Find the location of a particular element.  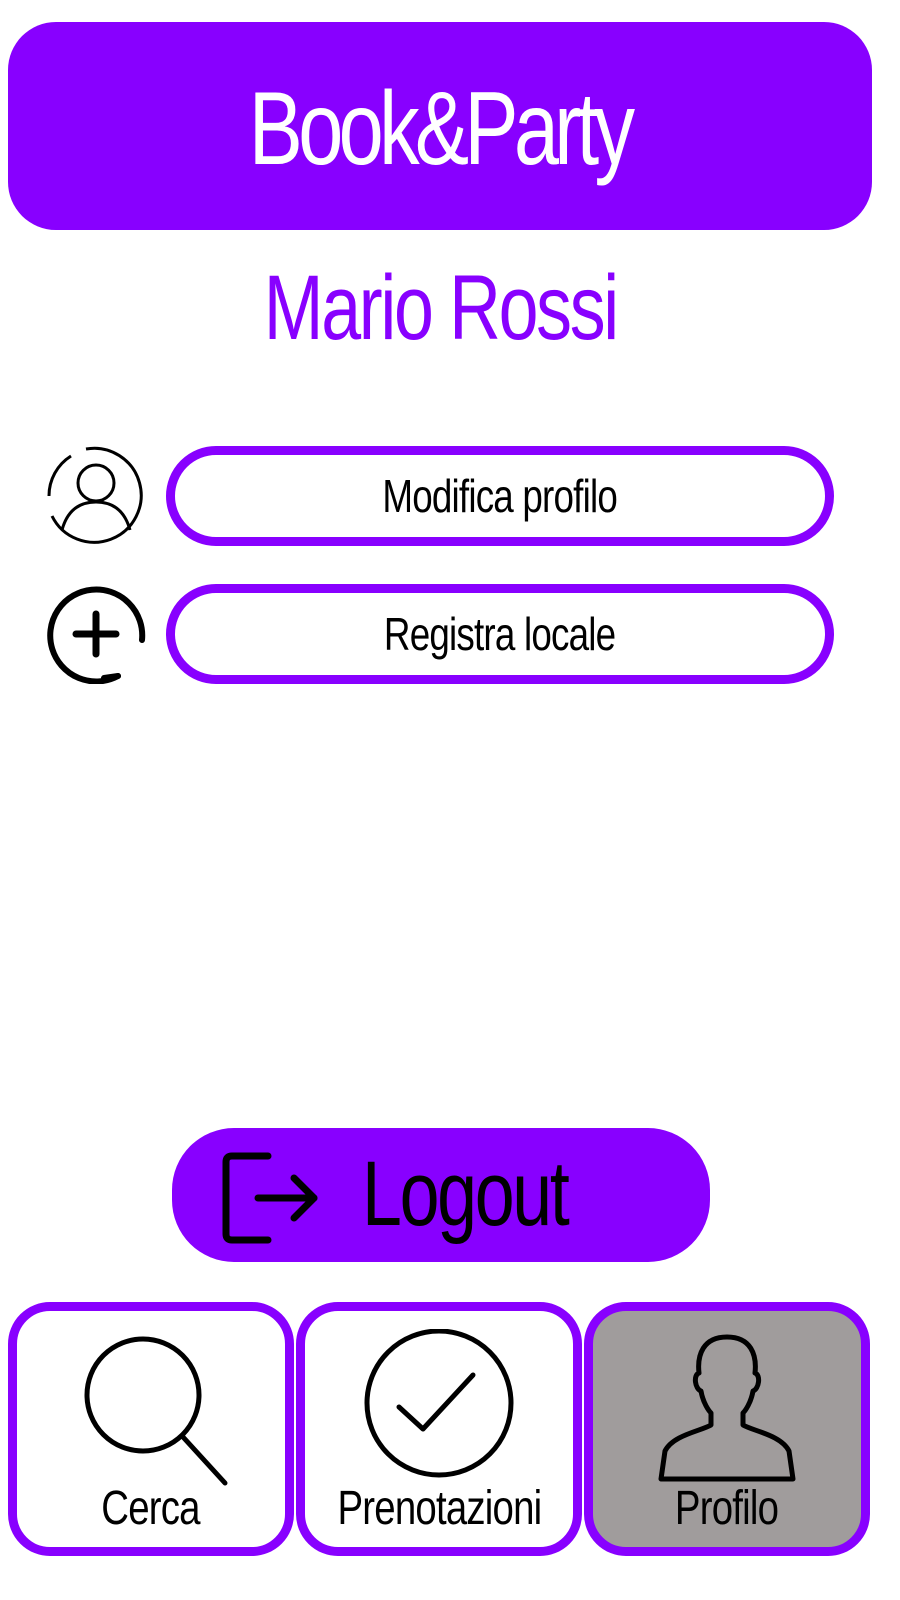

logout-icon is located at coordinates (270, 1198).